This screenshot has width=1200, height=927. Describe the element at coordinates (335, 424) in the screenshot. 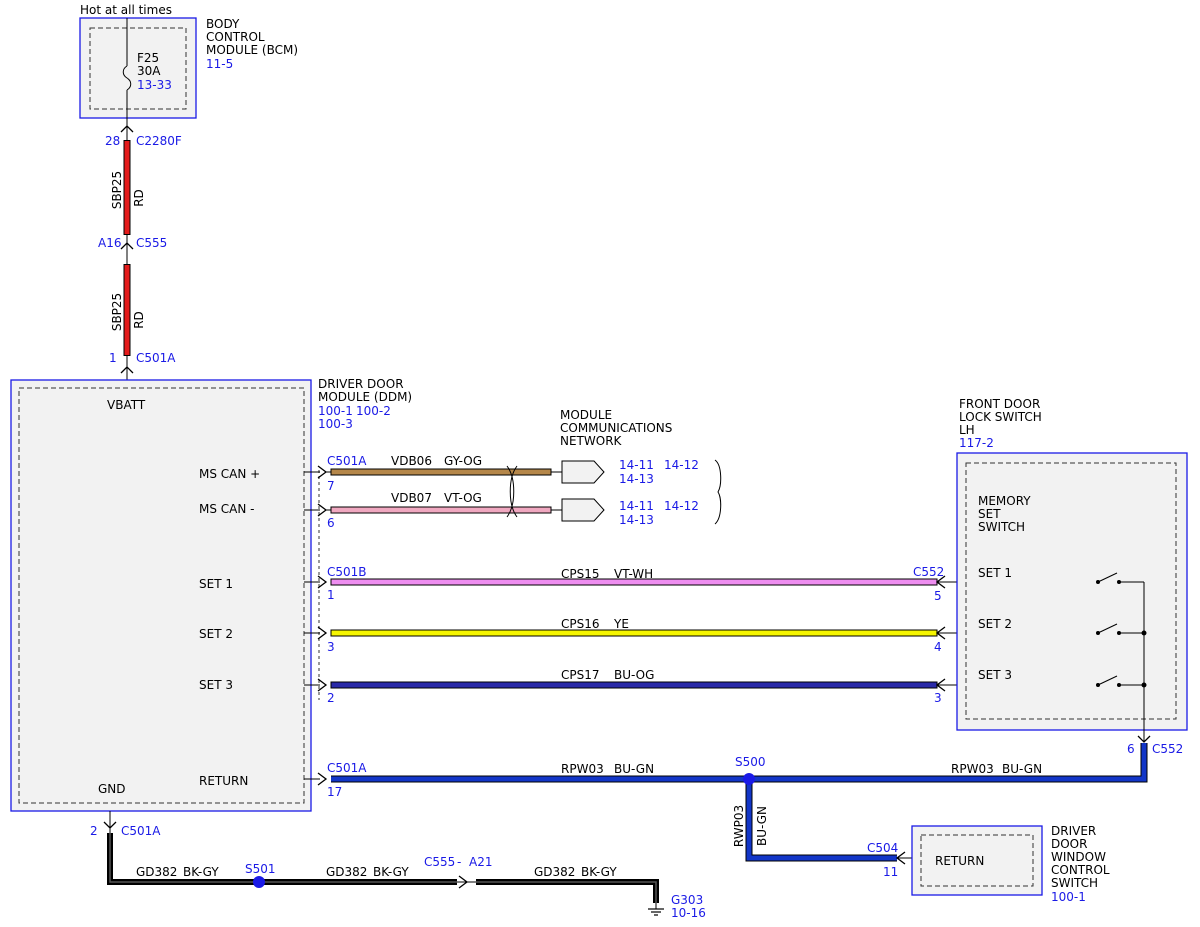

I see `ddm-ref-3: 100-3` at that location.